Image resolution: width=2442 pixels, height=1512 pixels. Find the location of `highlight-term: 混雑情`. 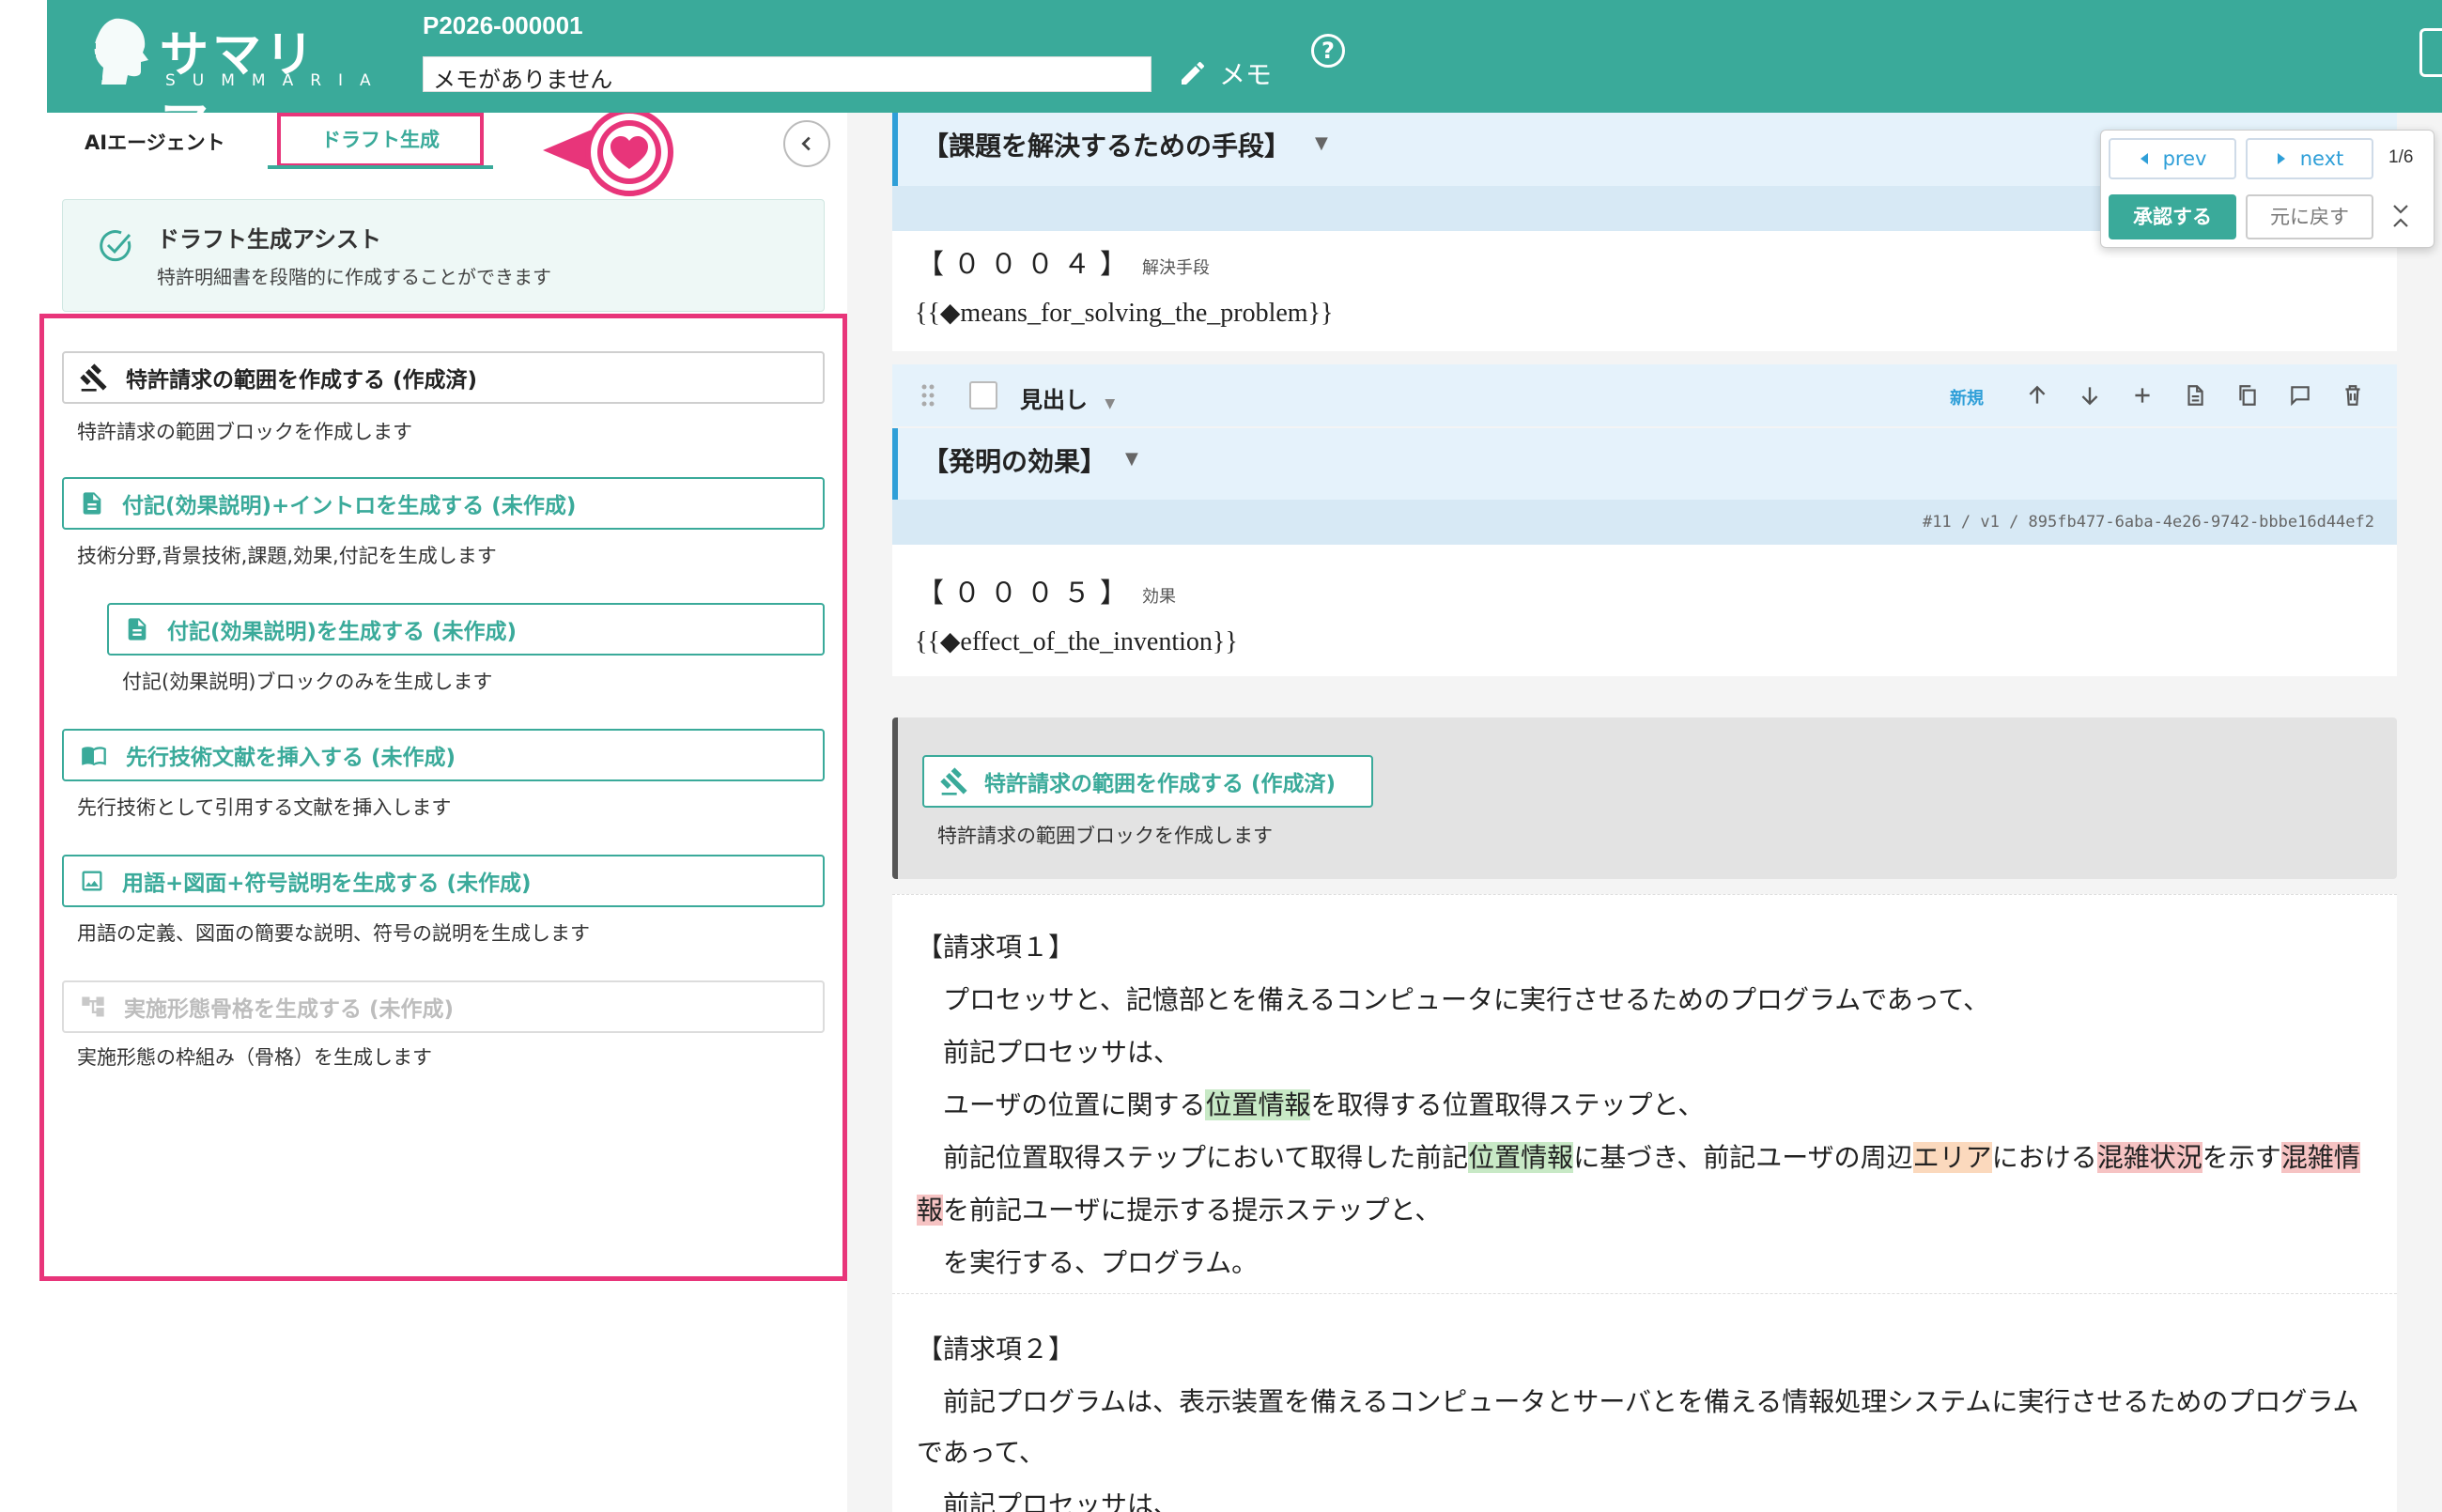

highlight-term: 混雑情 is located at coordinates (2320, 1158).